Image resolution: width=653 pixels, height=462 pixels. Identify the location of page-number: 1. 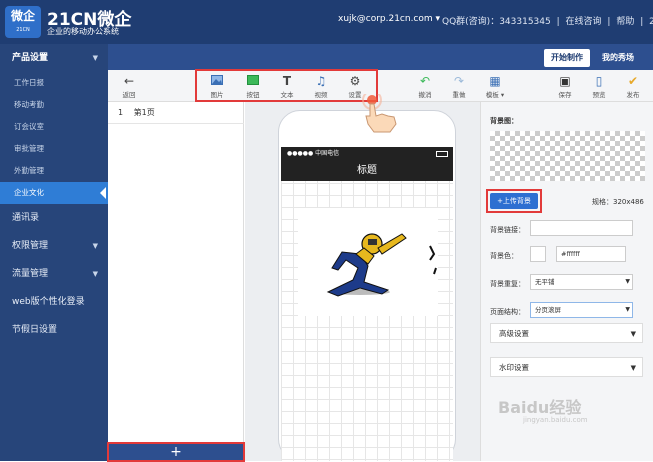
(121, 112).